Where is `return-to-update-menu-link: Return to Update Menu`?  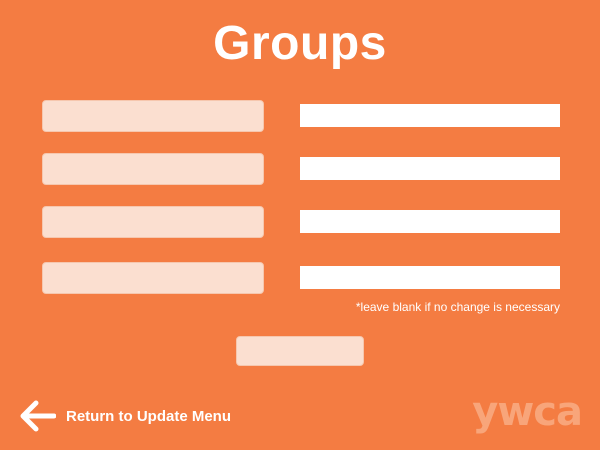 return-to-update-menu-link: Return to Update Menu is located at coordinates (124, 416).